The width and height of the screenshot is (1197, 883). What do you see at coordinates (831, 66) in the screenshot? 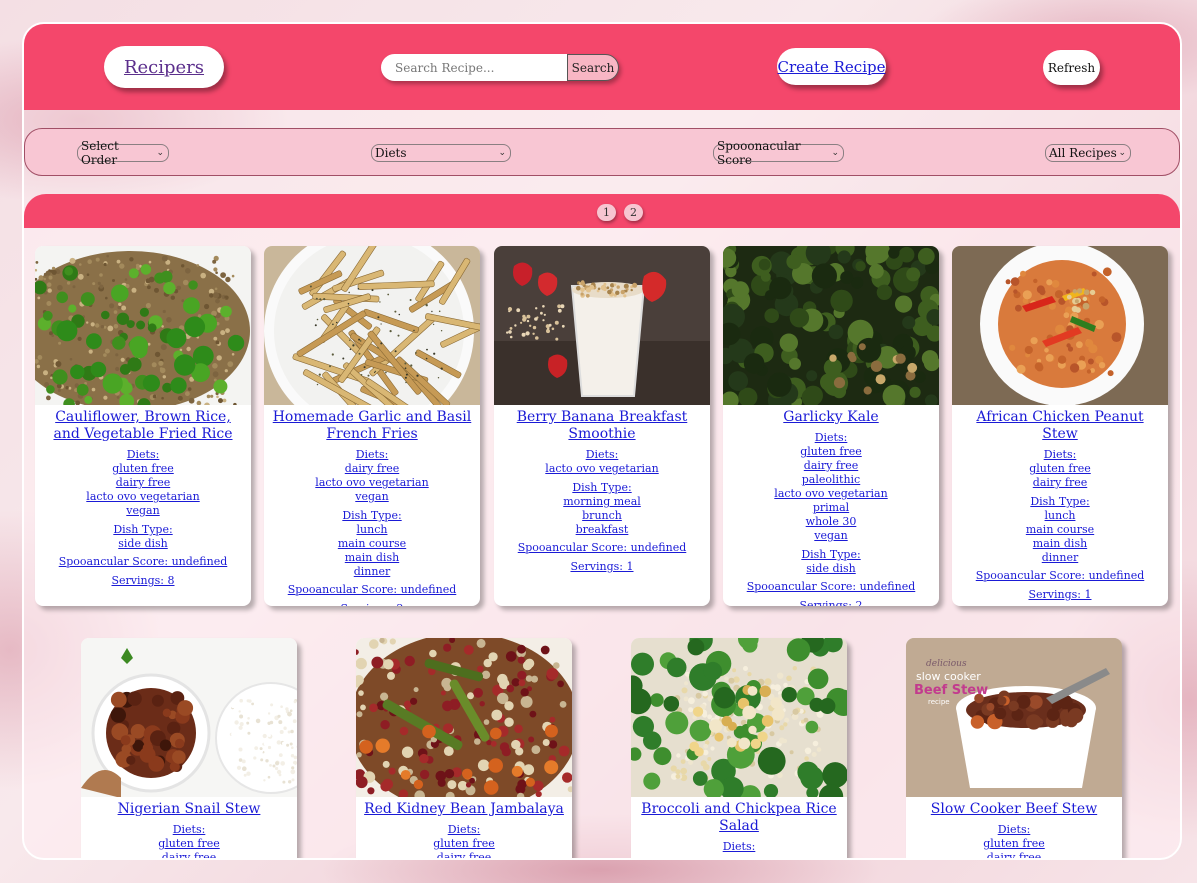
I see `create-recipe-button: Create Recipe` at bounding box center [831, 66].